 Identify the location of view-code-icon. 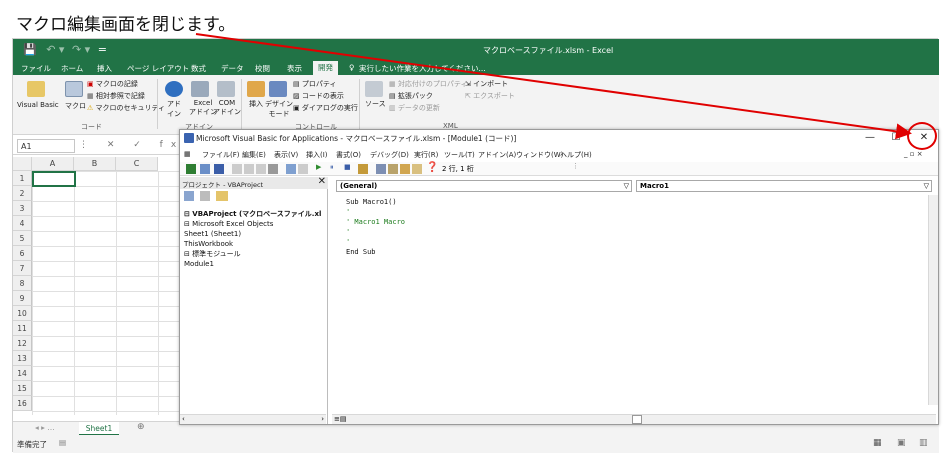
(189, 196).